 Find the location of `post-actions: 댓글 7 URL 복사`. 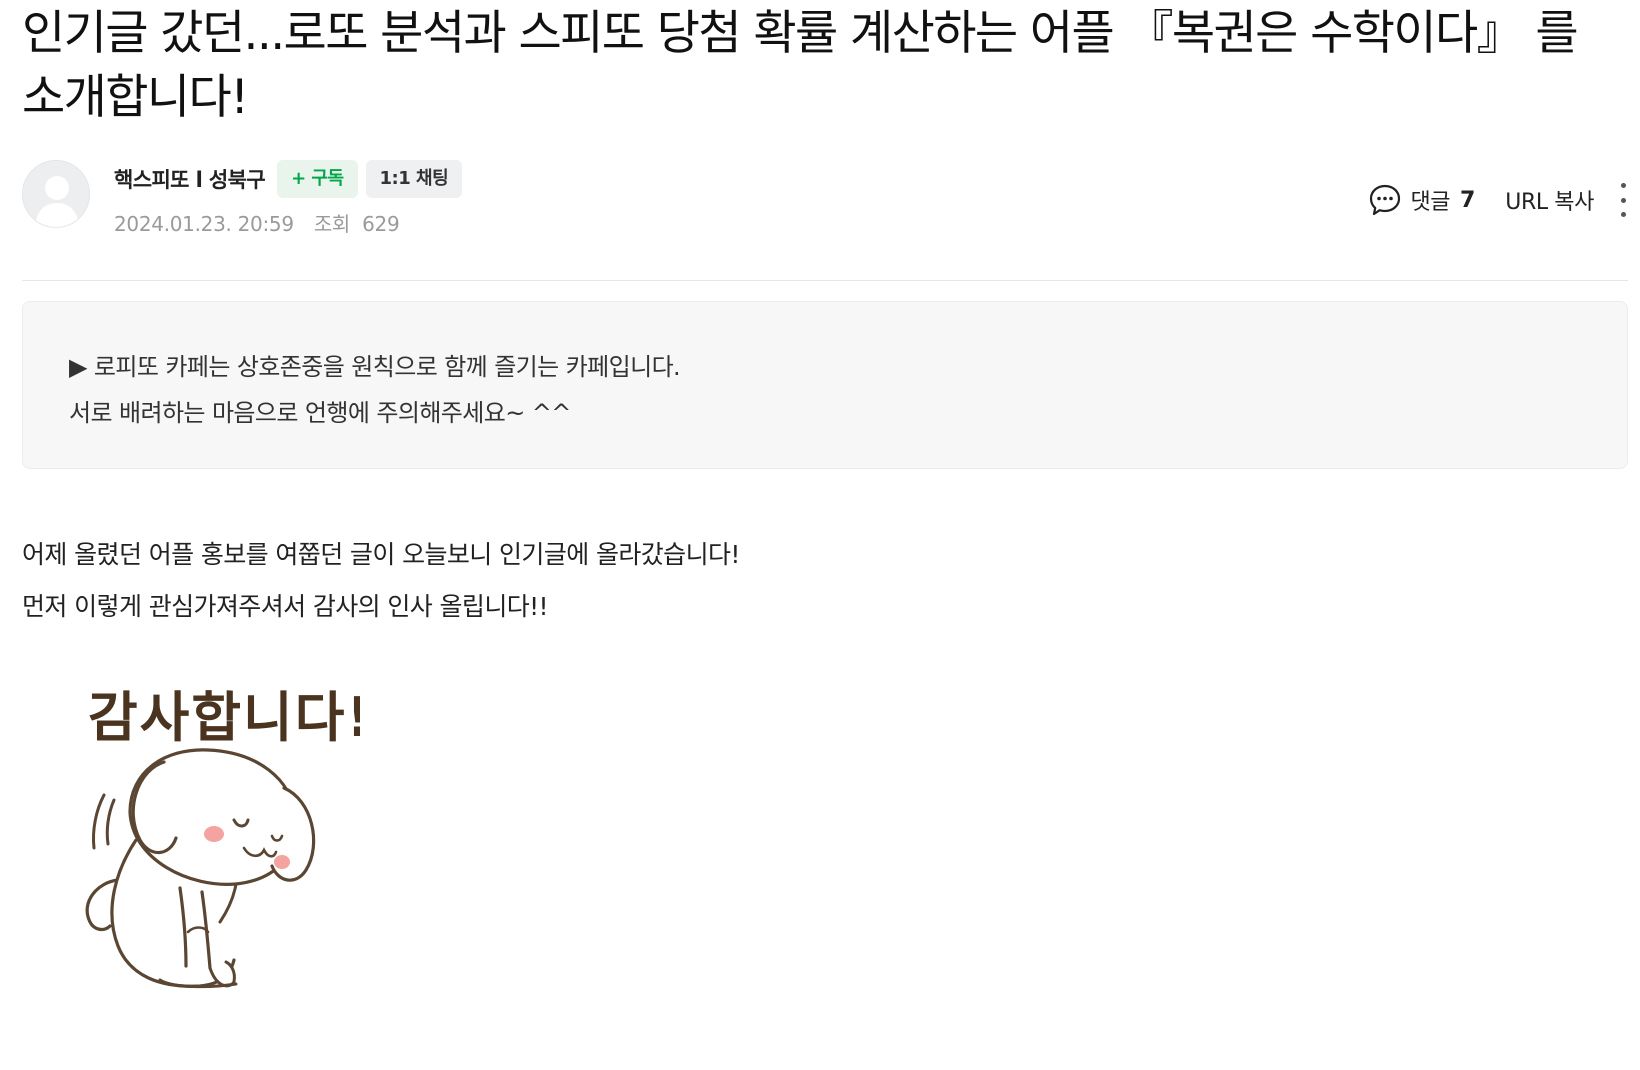

post-actions: 댓글 7 URL 복사 is located at coordinates (1498, 200).